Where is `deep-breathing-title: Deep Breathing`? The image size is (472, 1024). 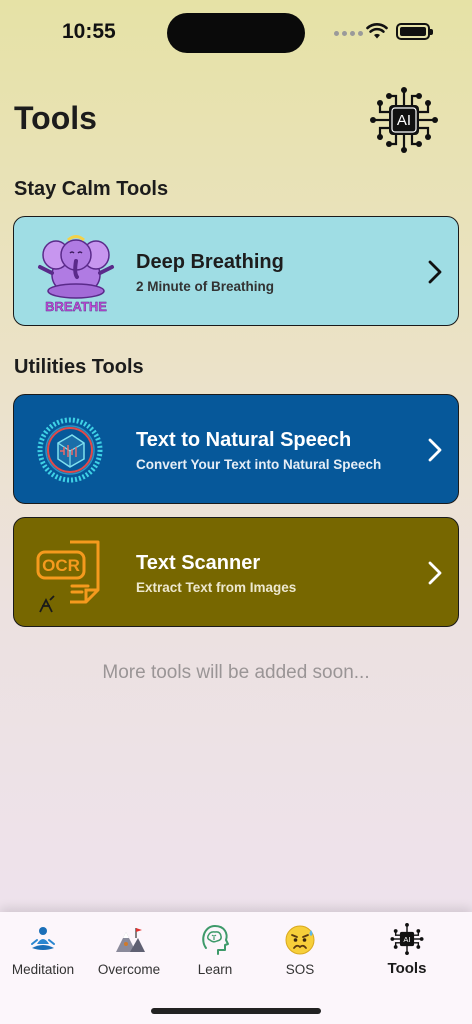 deep-breathing-title: Deep Breathing is located at coordinates (210, 262).